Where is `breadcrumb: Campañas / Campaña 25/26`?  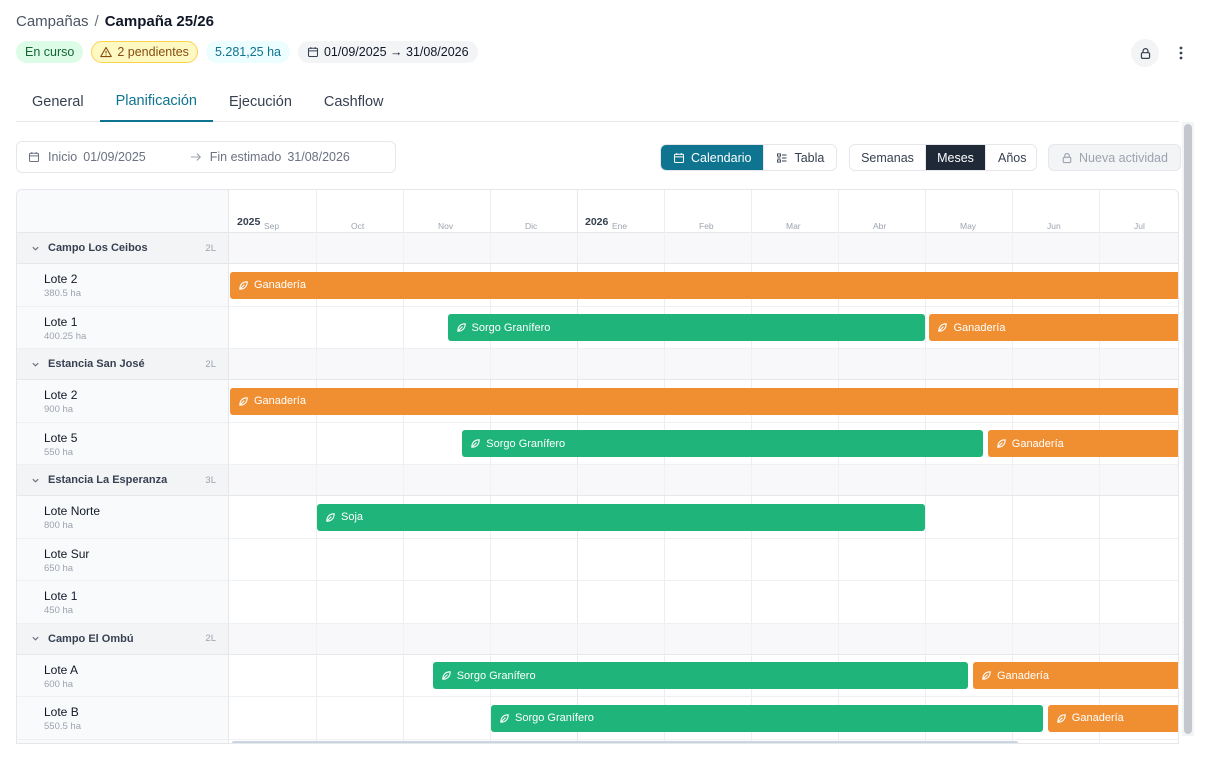 breadcrumb: Campañas / Campaña 25/26 is located at coordinates (115, 21).